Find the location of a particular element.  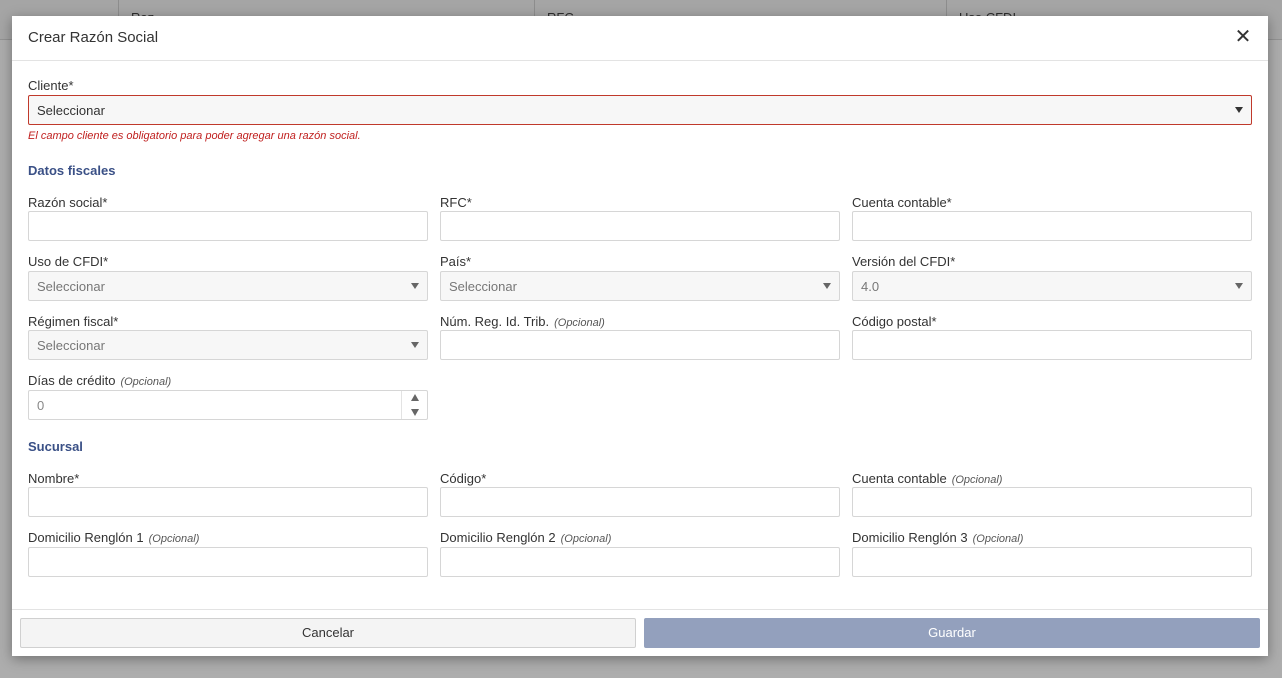

domicilio-3-label-group: Domicilio Renglón 3 (Opcional) is located at coordinates (937, 537).